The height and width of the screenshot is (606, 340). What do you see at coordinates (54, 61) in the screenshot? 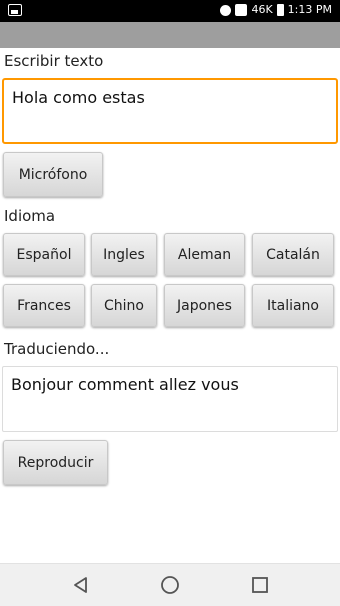
I see `write-text-label: Escribir texto` at bounding box center [54, 61].